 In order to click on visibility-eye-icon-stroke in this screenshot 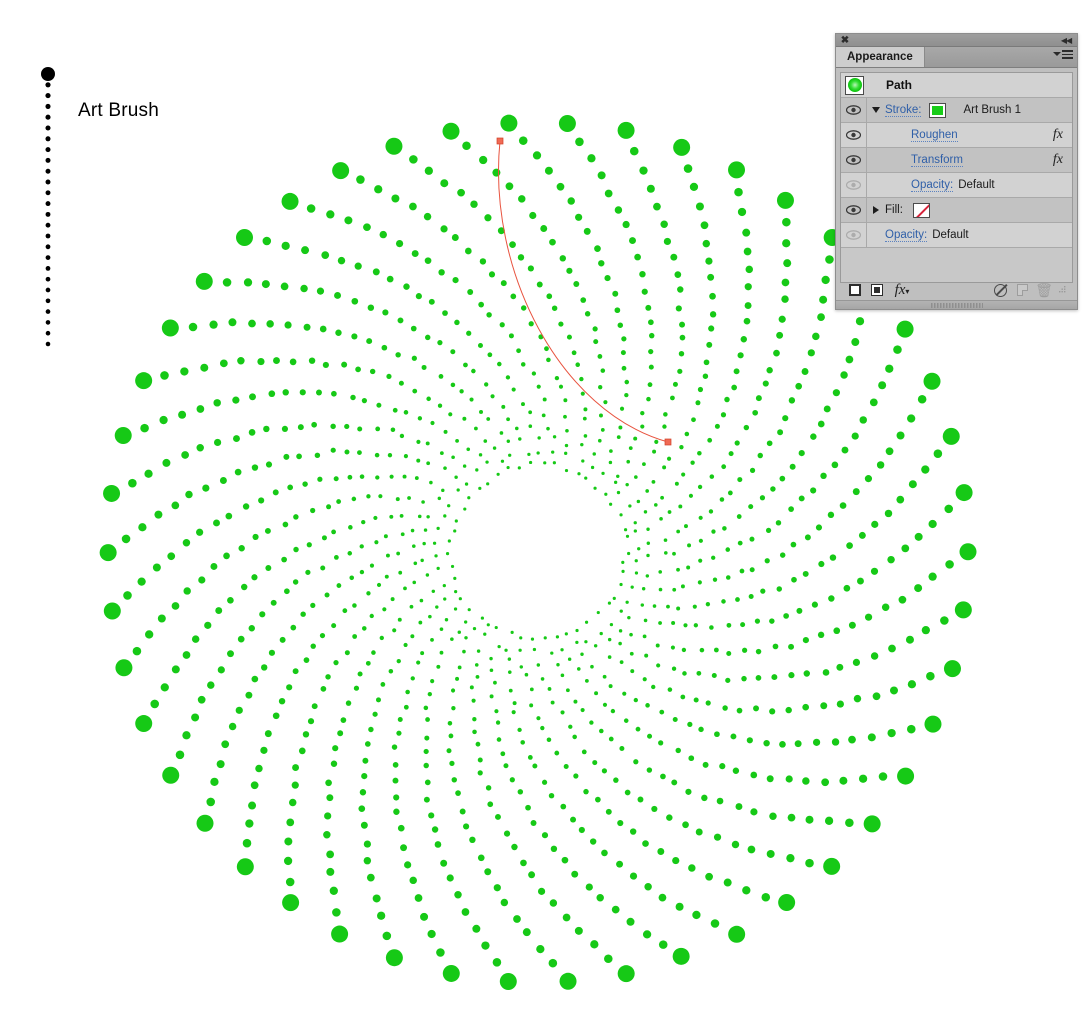, I will do `click(854, 110)`.